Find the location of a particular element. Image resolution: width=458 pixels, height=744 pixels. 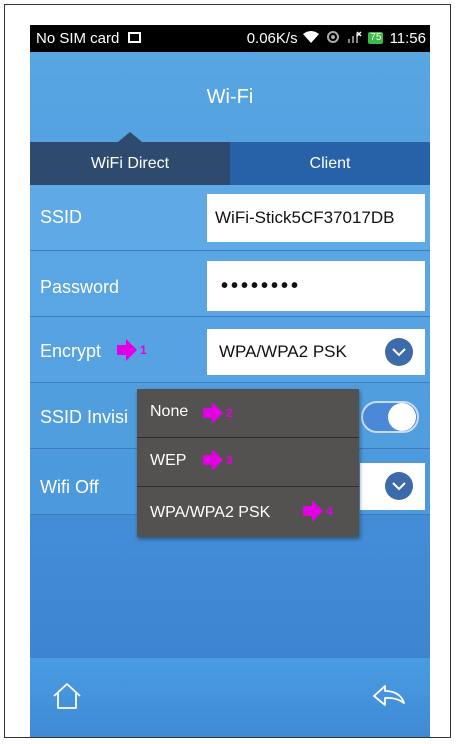

dropdown-option-wep: WEP 3 is located at coordinates (248, 462).